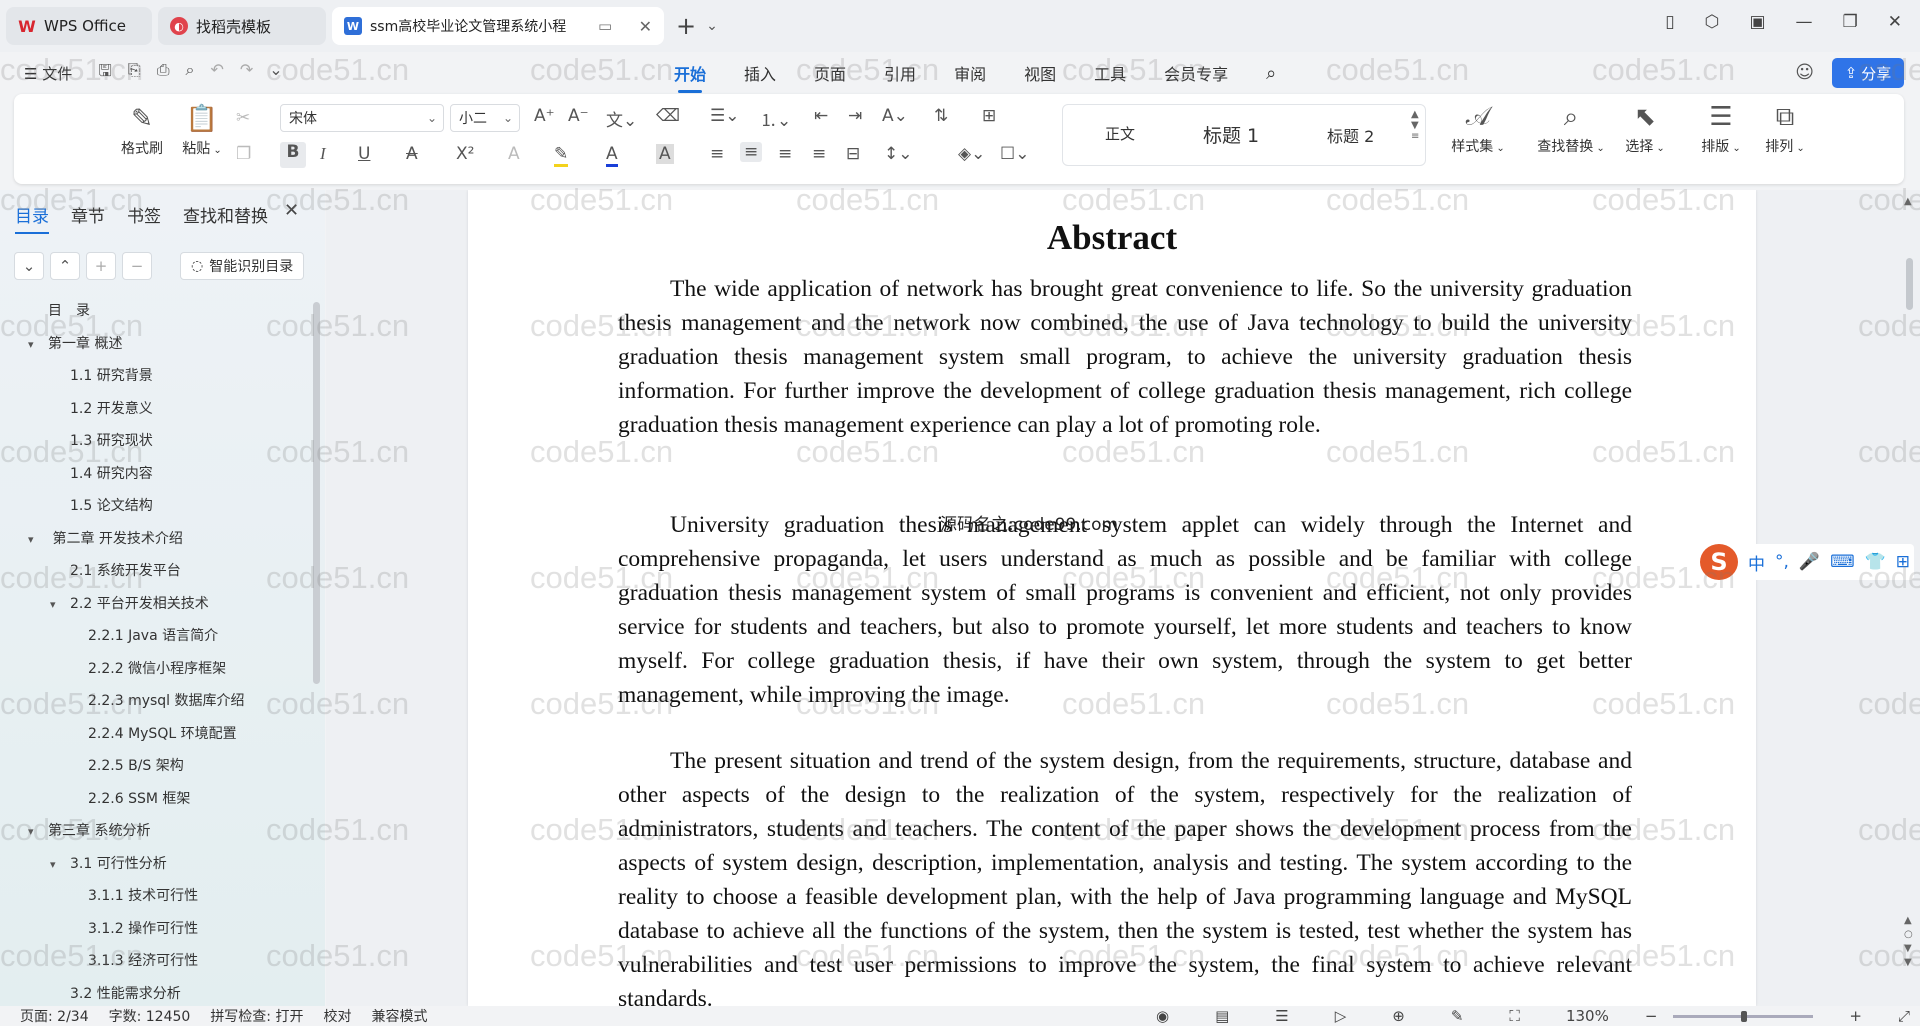  Describe the element at coordinates (316, 493) in the screenshot. I see `toc-scrollbar` at that location.